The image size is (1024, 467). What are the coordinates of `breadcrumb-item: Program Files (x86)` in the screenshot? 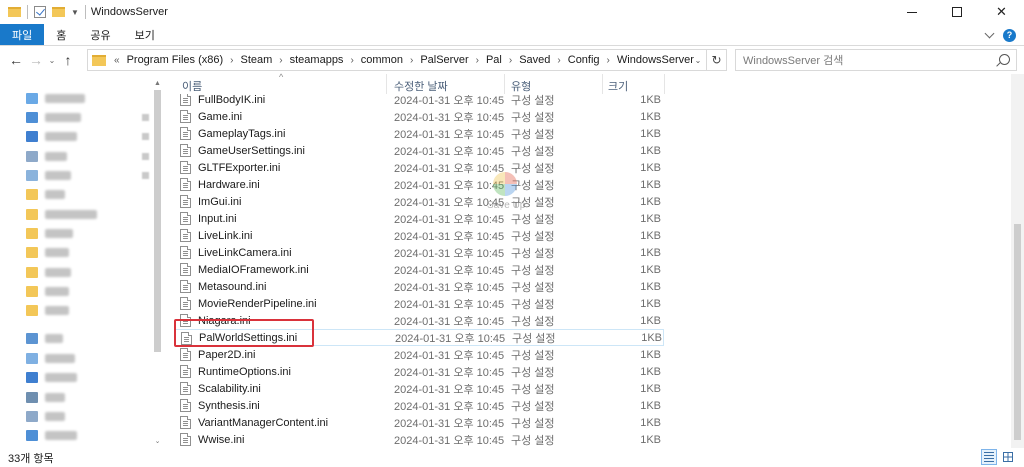 It's located at (175, 60).